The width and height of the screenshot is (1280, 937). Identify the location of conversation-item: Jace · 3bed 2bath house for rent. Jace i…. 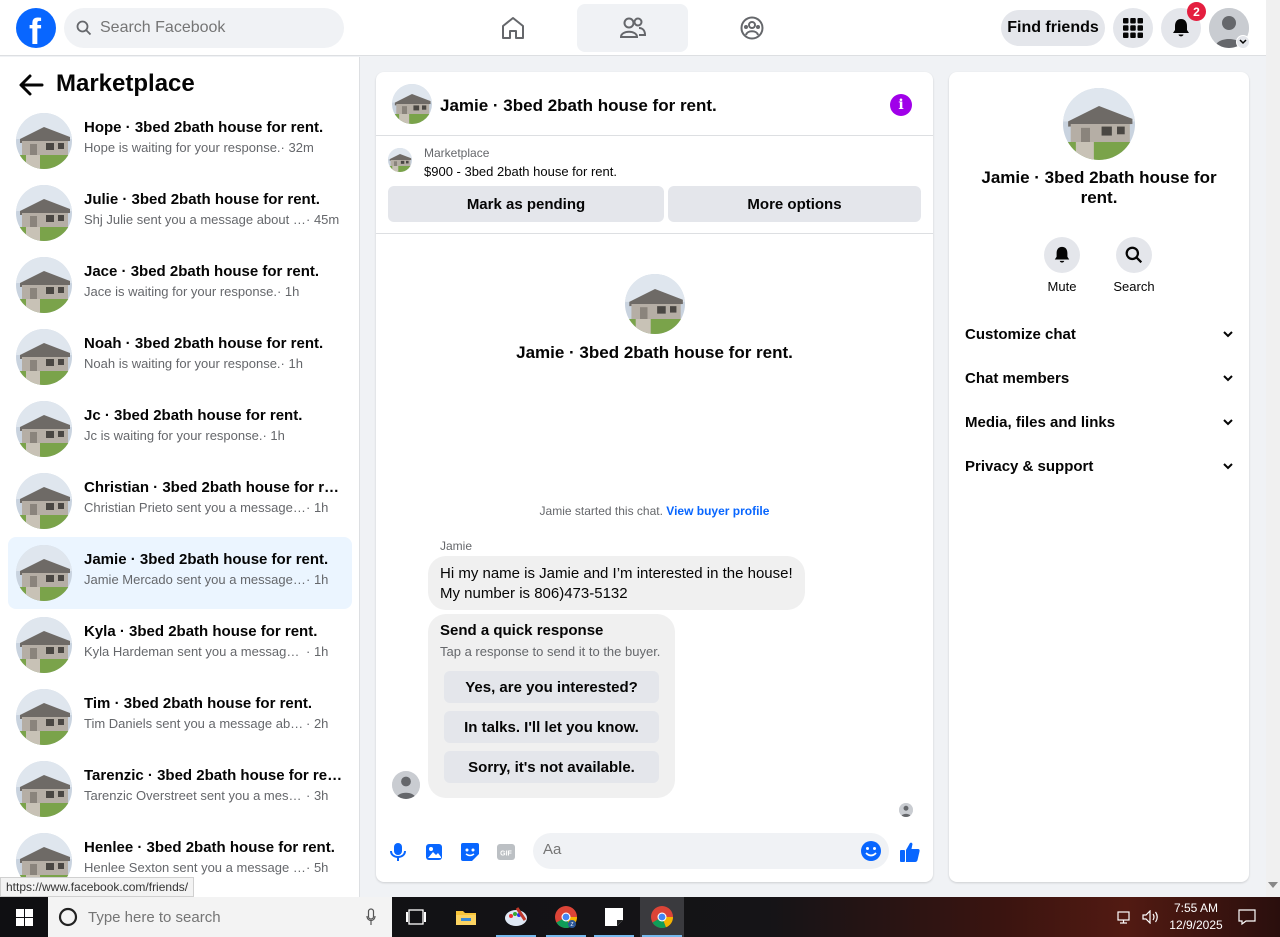
(180, 285).